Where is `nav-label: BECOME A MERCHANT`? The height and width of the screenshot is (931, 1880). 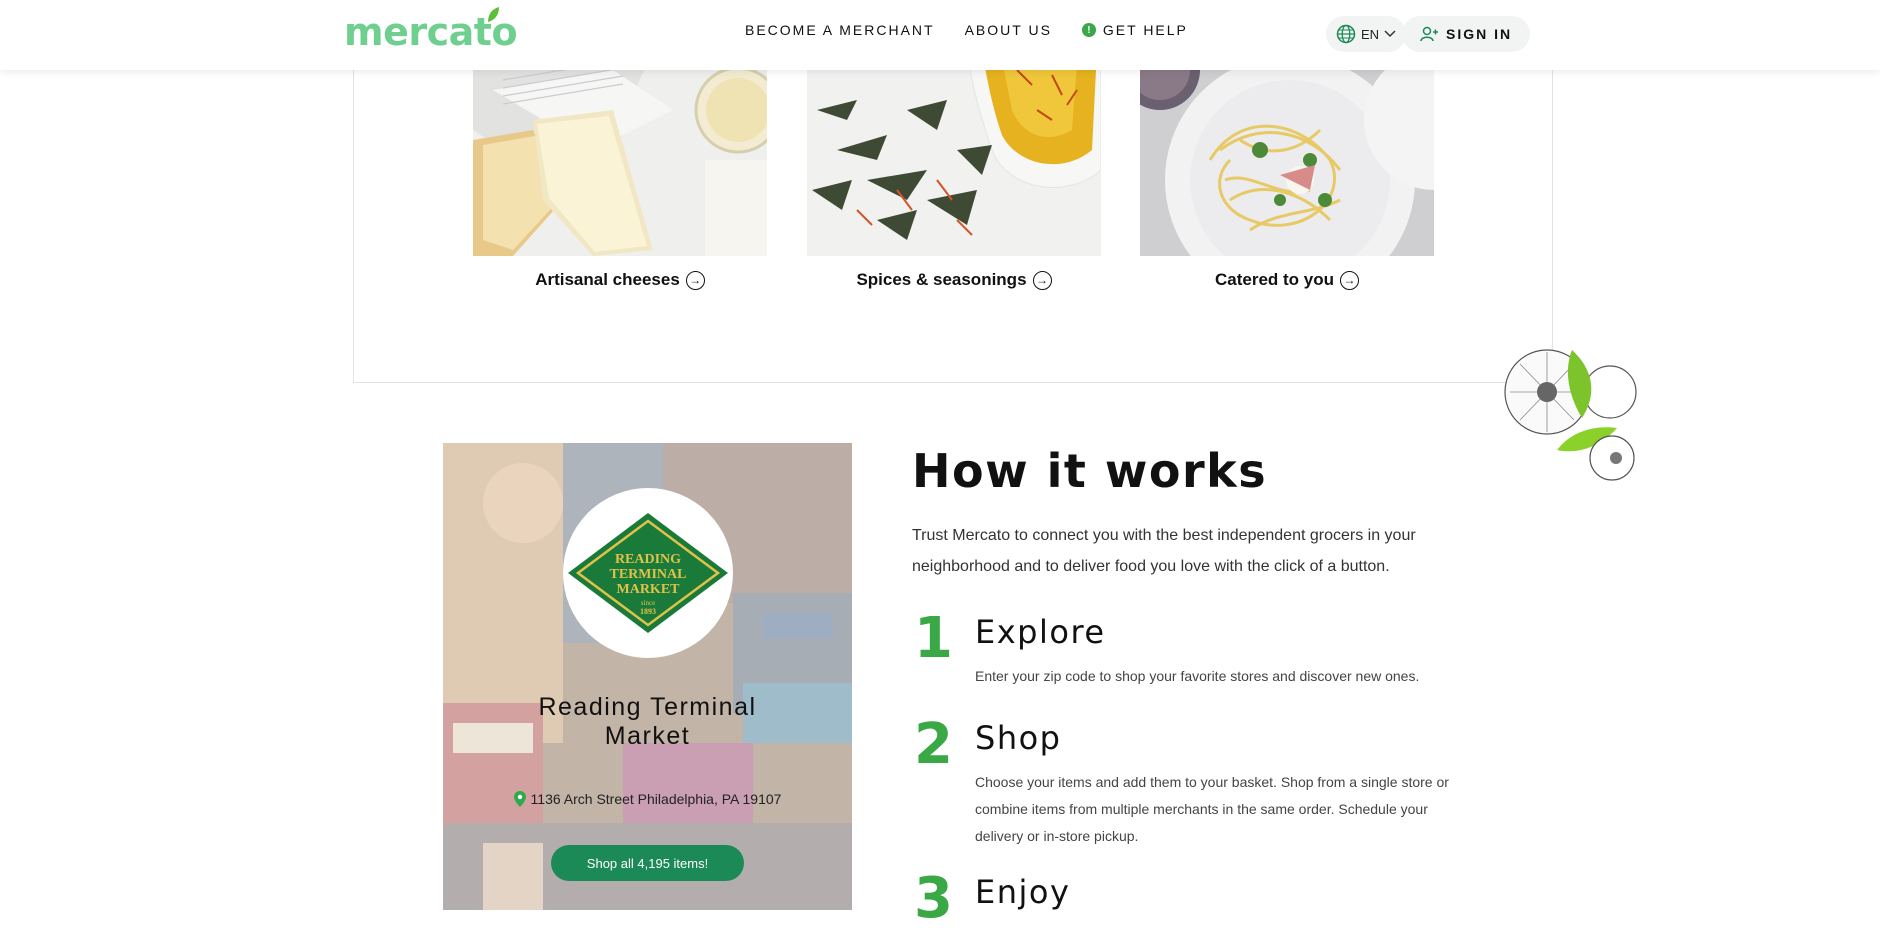 nav-label: BECOME A MERCHANT is located at coordinates (840, 30).